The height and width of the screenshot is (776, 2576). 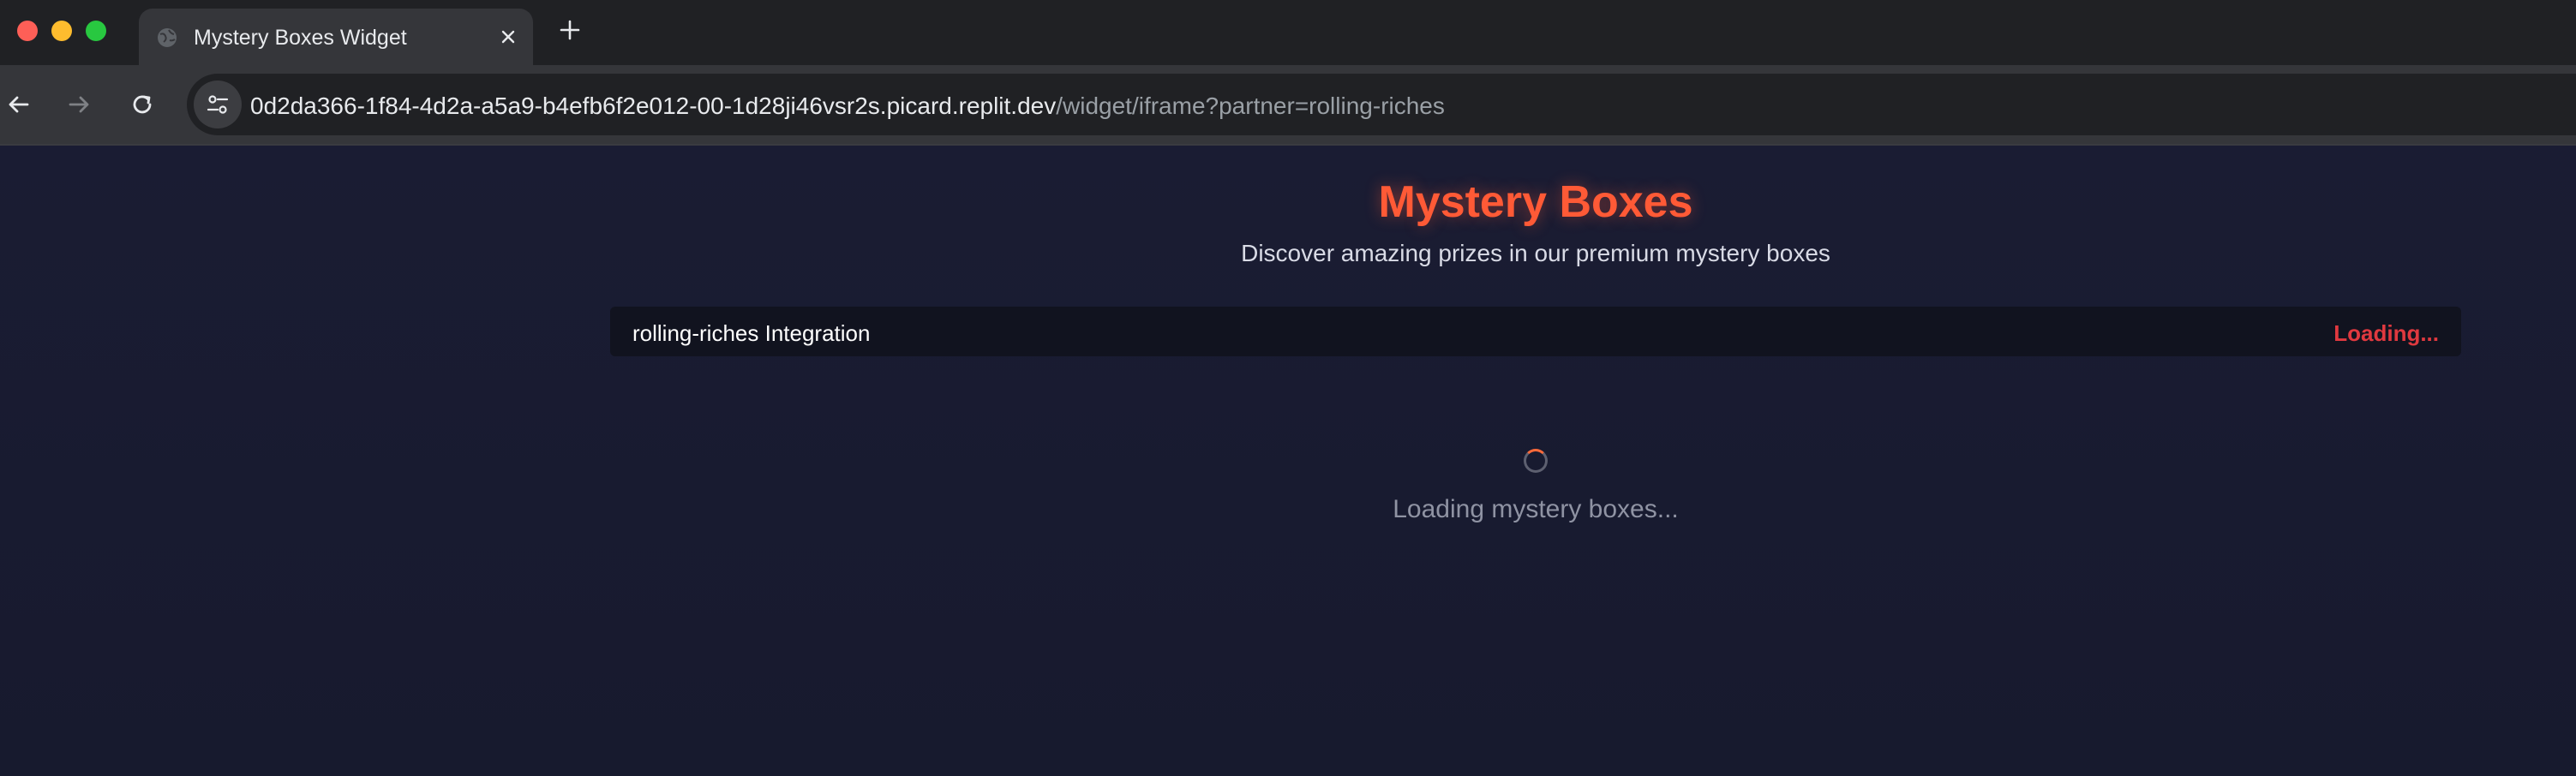 What do you see at coordinates (300, 38) in the screenshot?
I see `tab-title: Mystery Boxes Widget` at bounding box center [300, 38].